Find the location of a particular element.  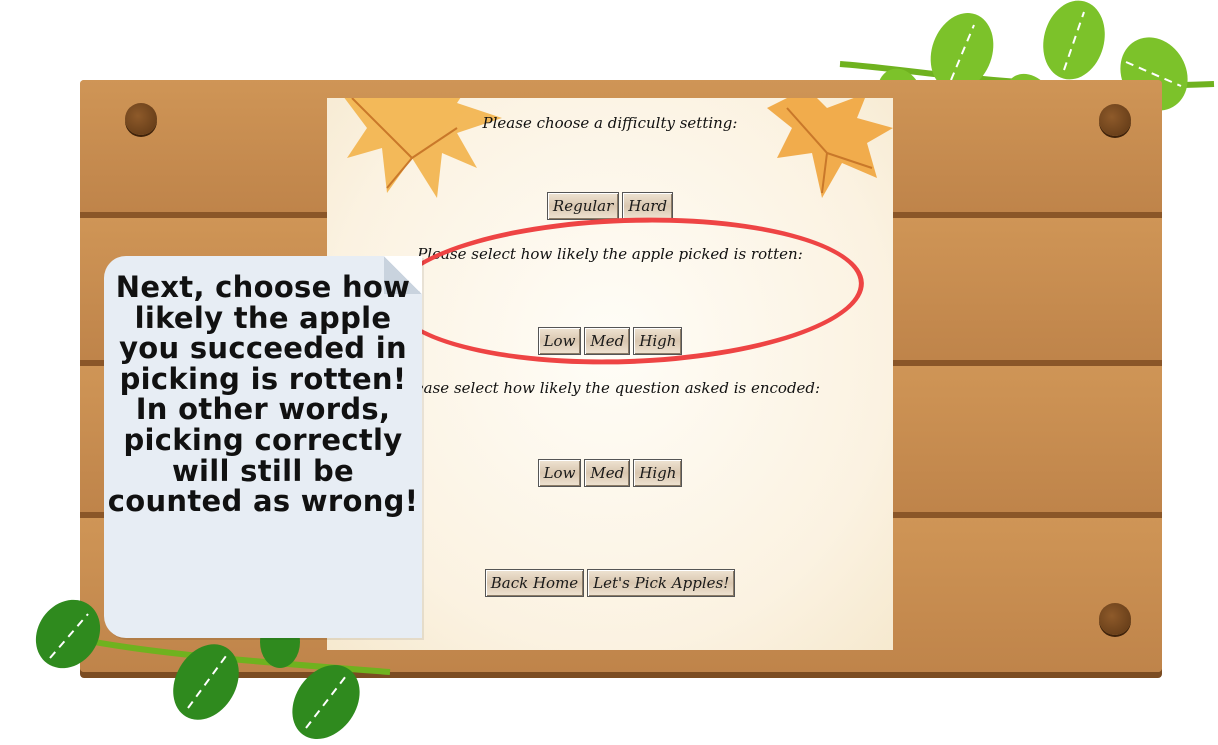

nail-top-right is located at coordinates (1115, 120).